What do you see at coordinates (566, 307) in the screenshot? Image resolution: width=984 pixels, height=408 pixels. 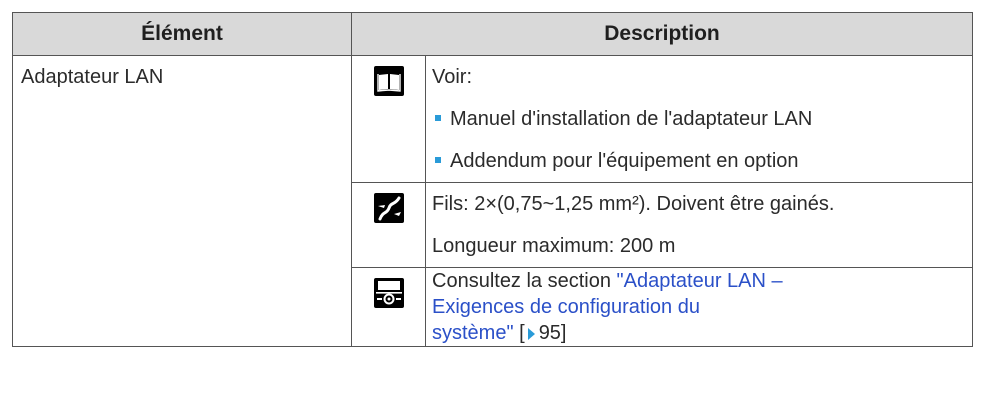 I see `config-link-part2: Exigences de configuration du` at bounding box center [566, 307].